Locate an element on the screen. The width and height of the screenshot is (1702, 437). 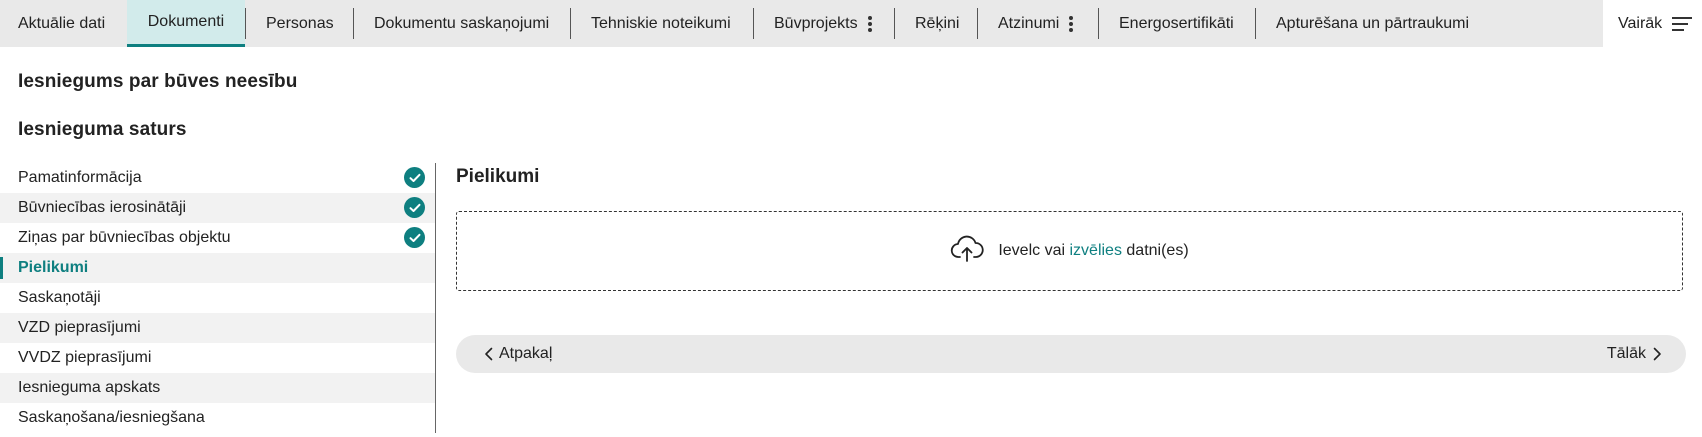
nav-item-vzd-pieprasijumi: VZD pieprasījumi is located at coordinates (218, 328).